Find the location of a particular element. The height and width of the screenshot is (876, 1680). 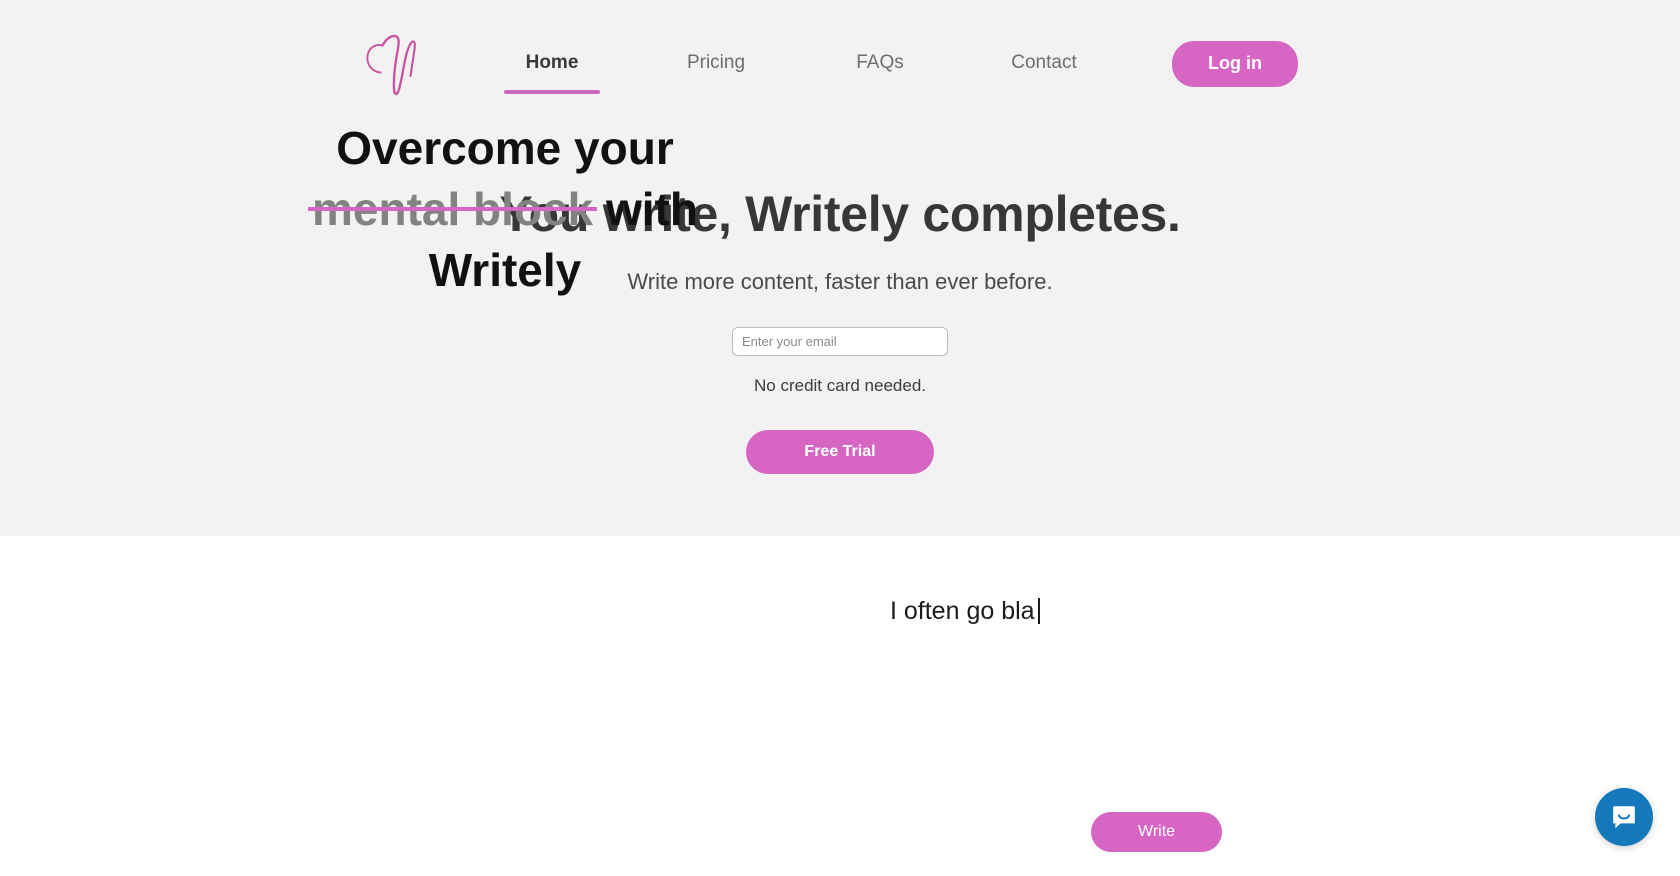

nav-item-contact: Contact is located at coordinates (1044, 64).